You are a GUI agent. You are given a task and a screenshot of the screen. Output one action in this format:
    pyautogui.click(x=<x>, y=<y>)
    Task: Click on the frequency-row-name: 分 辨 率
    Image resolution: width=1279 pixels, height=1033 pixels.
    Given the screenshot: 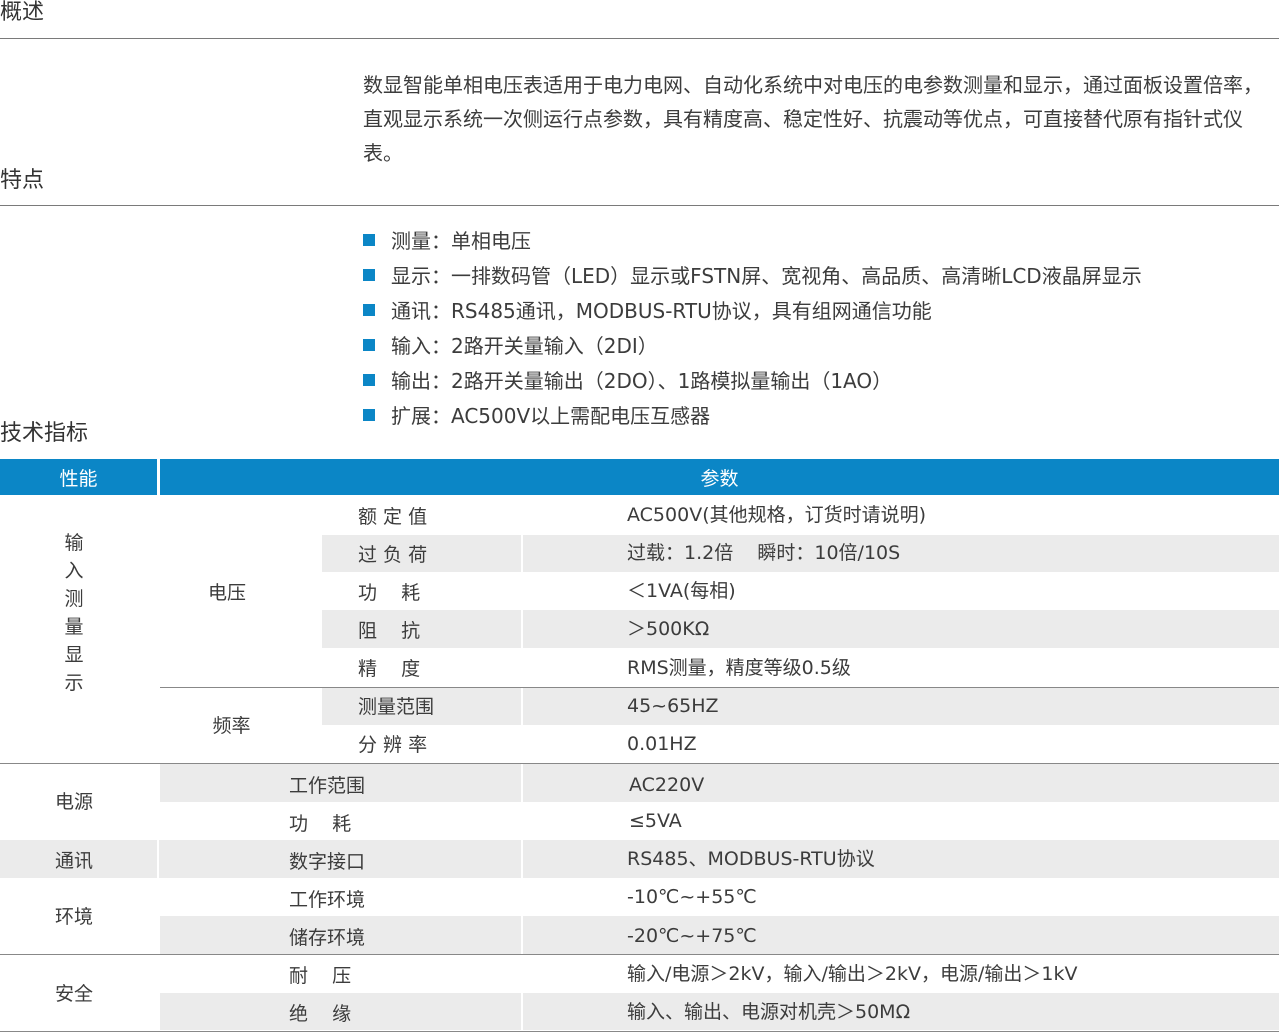 What is the action you would take?
    pyautogui.click(x=393, y=745)
    